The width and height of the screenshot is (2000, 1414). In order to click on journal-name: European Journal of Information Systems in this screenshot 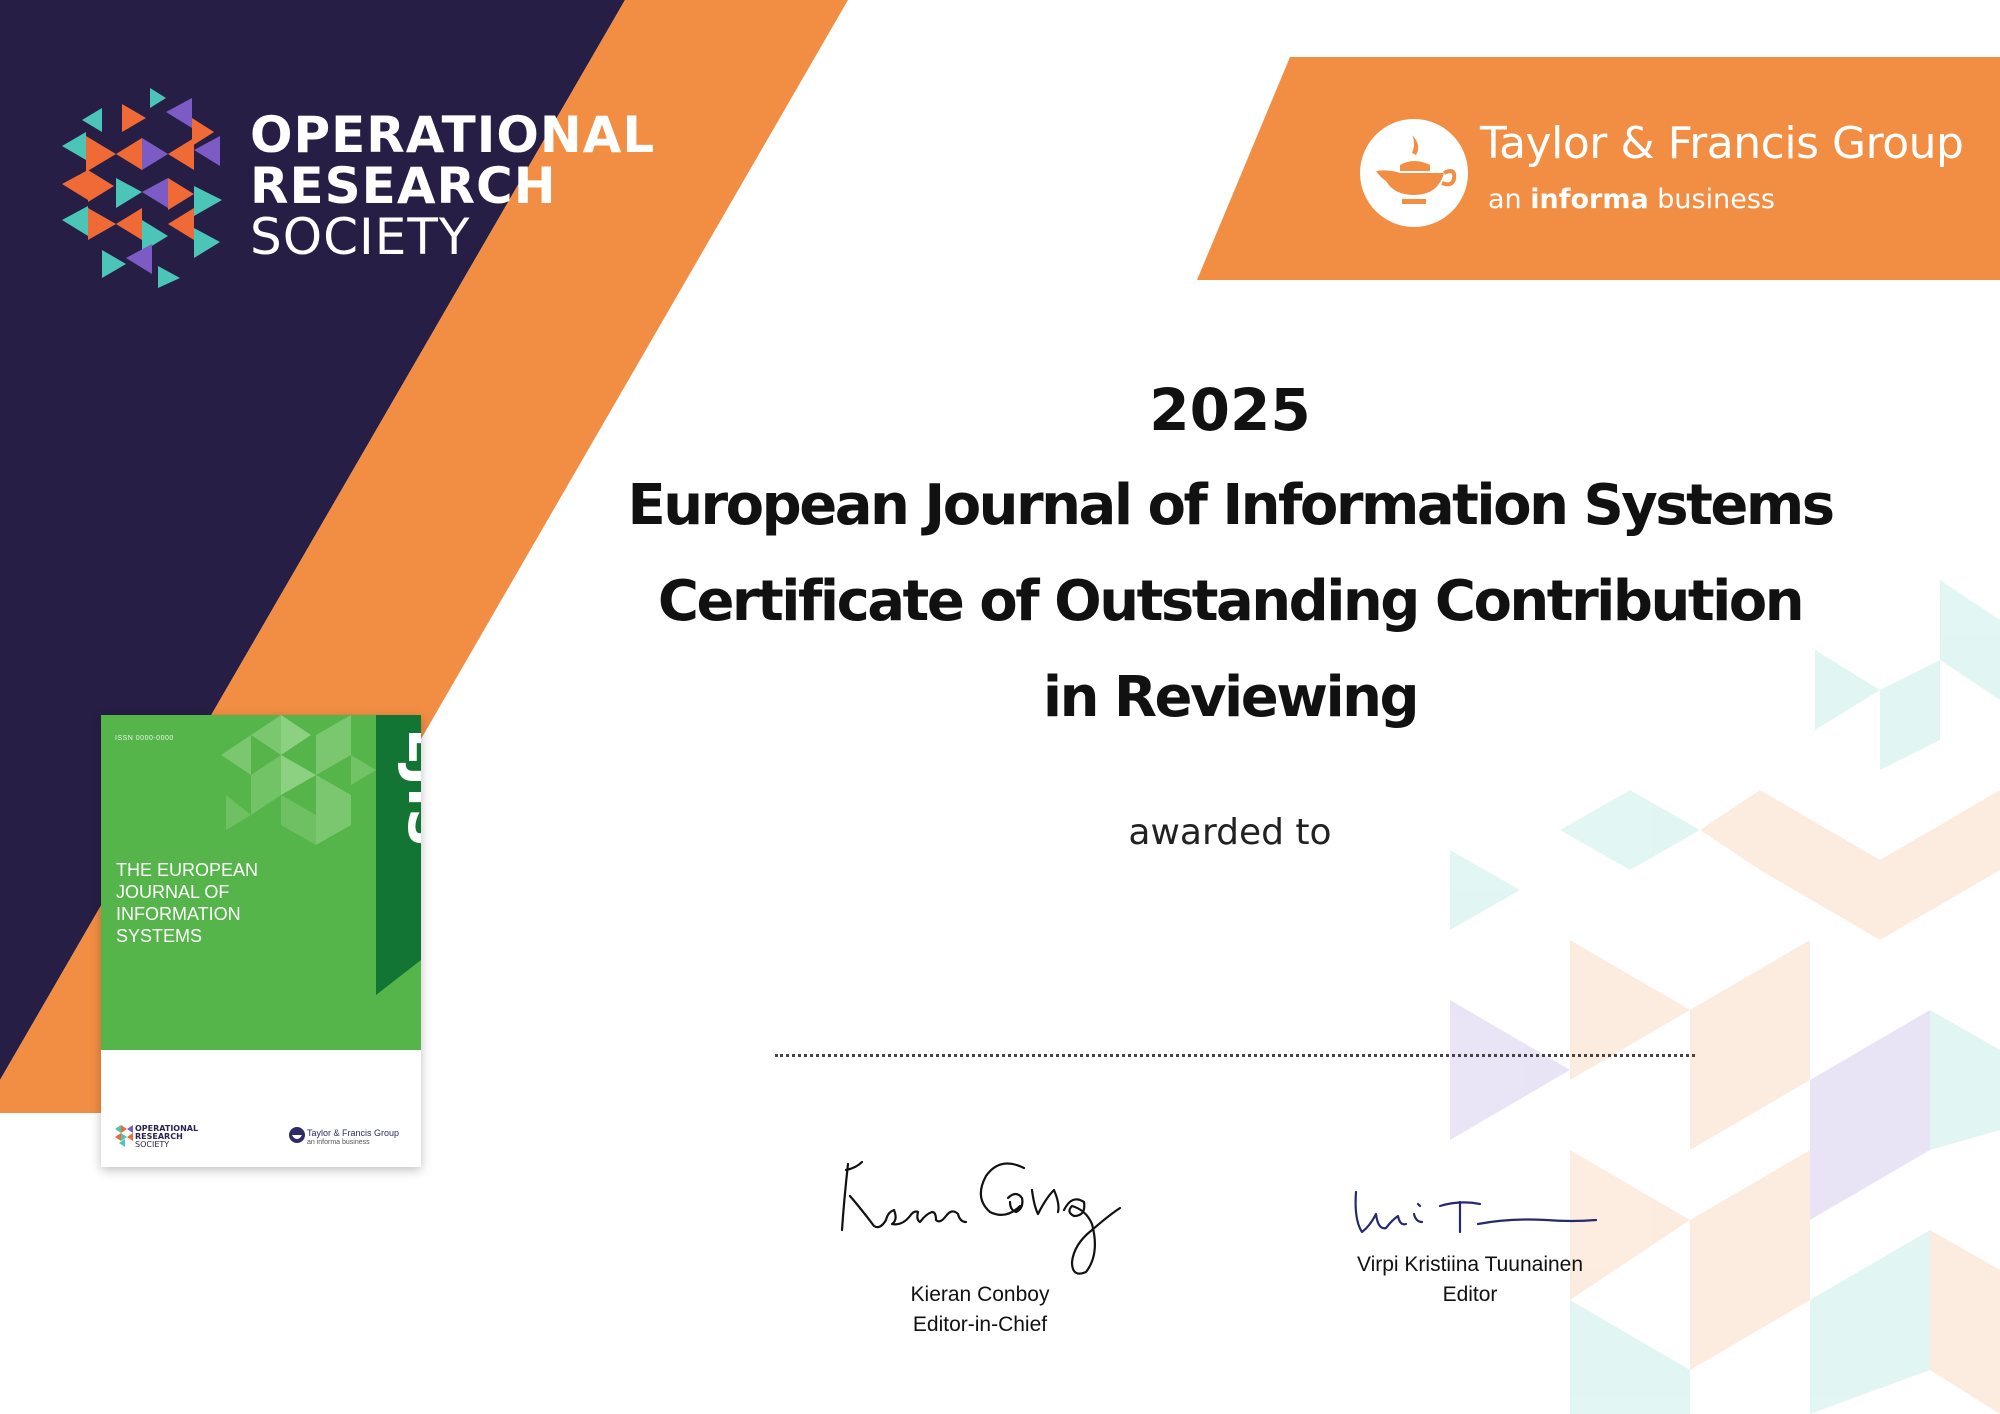, I will do `click(1231, 505)`.